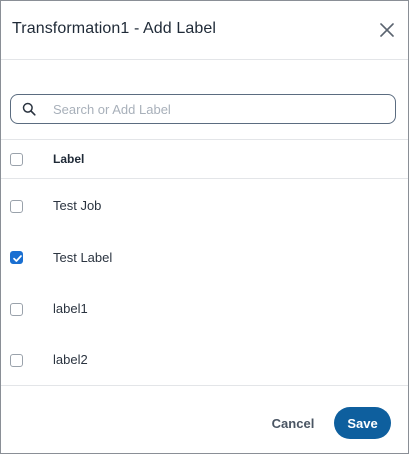 The width and height of the screenshot is (409, 454). Describe the element at coordinates (70, 359) in the screenshot. I see `row-label: label2` at that location.